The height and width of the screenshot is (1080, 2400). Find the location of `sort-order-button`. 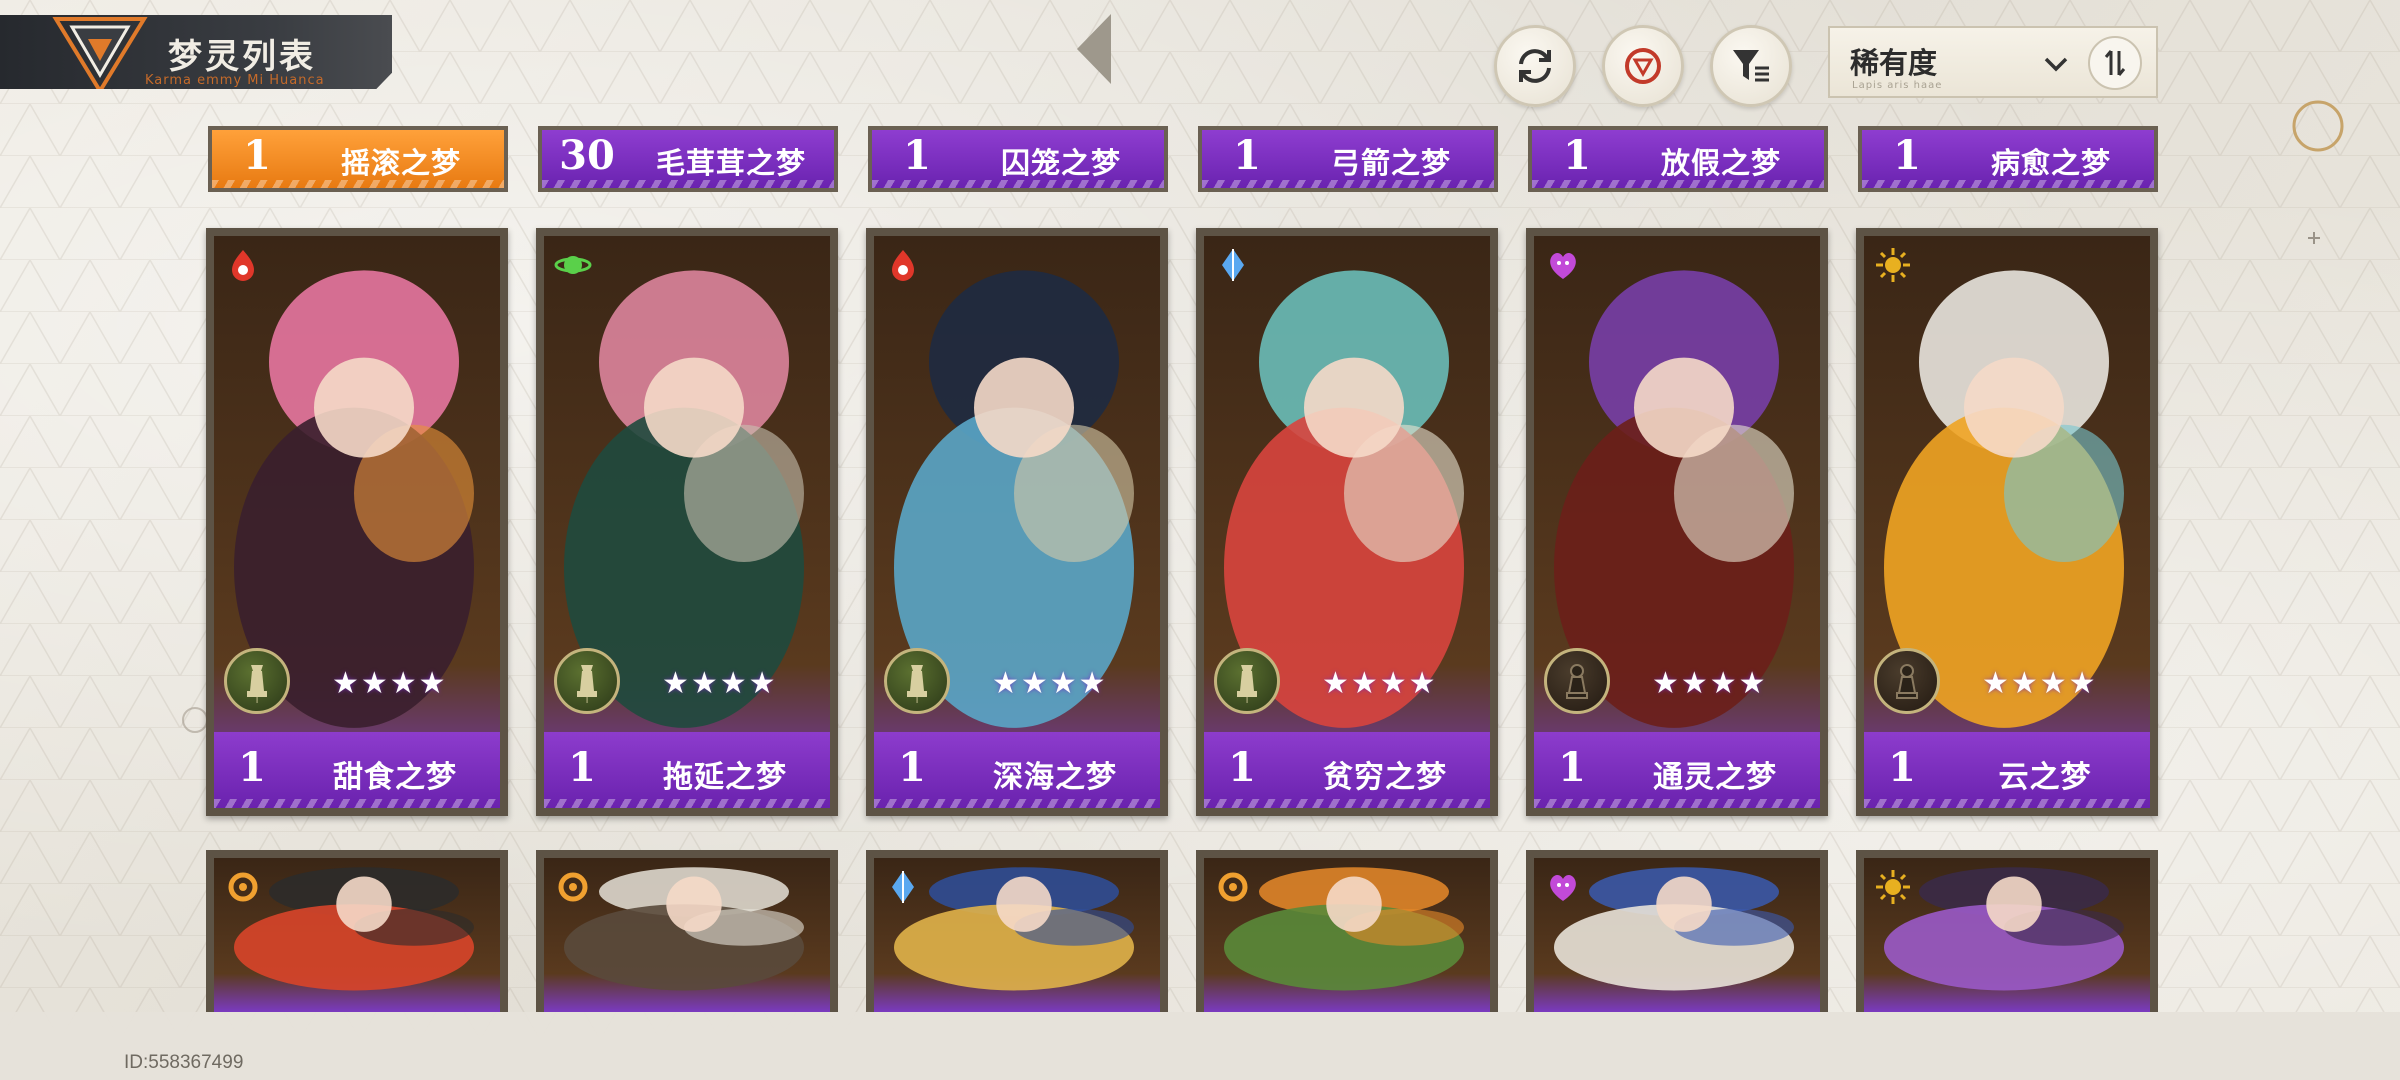

sort-order-button is located at coordinates (2115, 63).